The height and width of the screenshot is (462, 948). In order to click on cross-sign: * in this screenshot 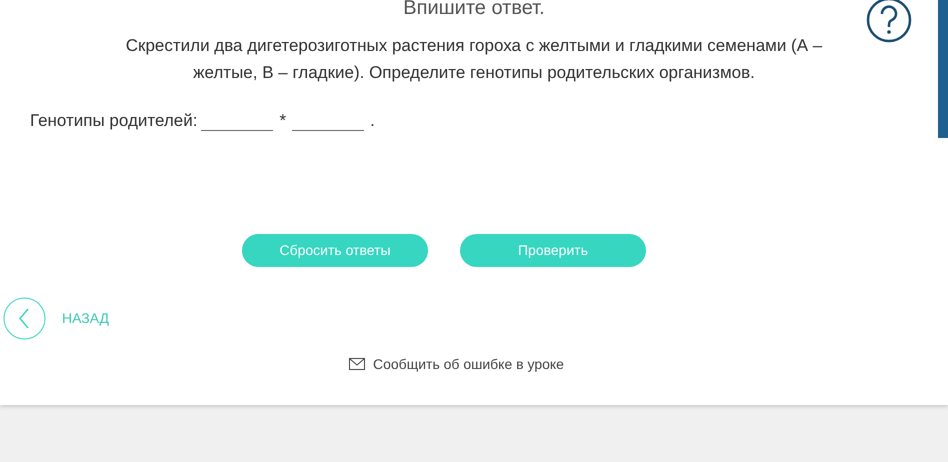, I will do `click(282, 121)`.